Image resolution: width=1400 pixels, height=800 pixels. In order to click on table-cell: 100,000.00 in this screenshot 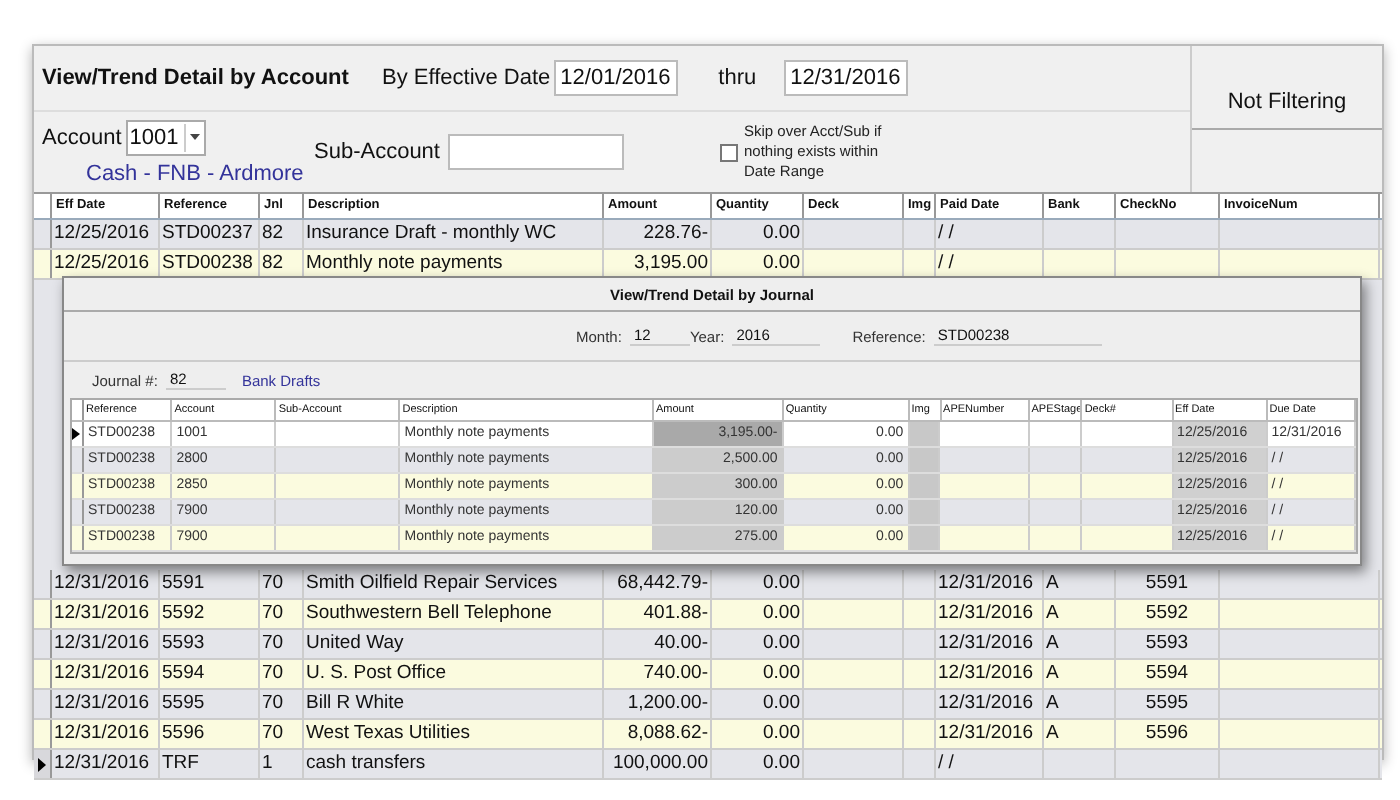, I will do `click(658, 764)`.